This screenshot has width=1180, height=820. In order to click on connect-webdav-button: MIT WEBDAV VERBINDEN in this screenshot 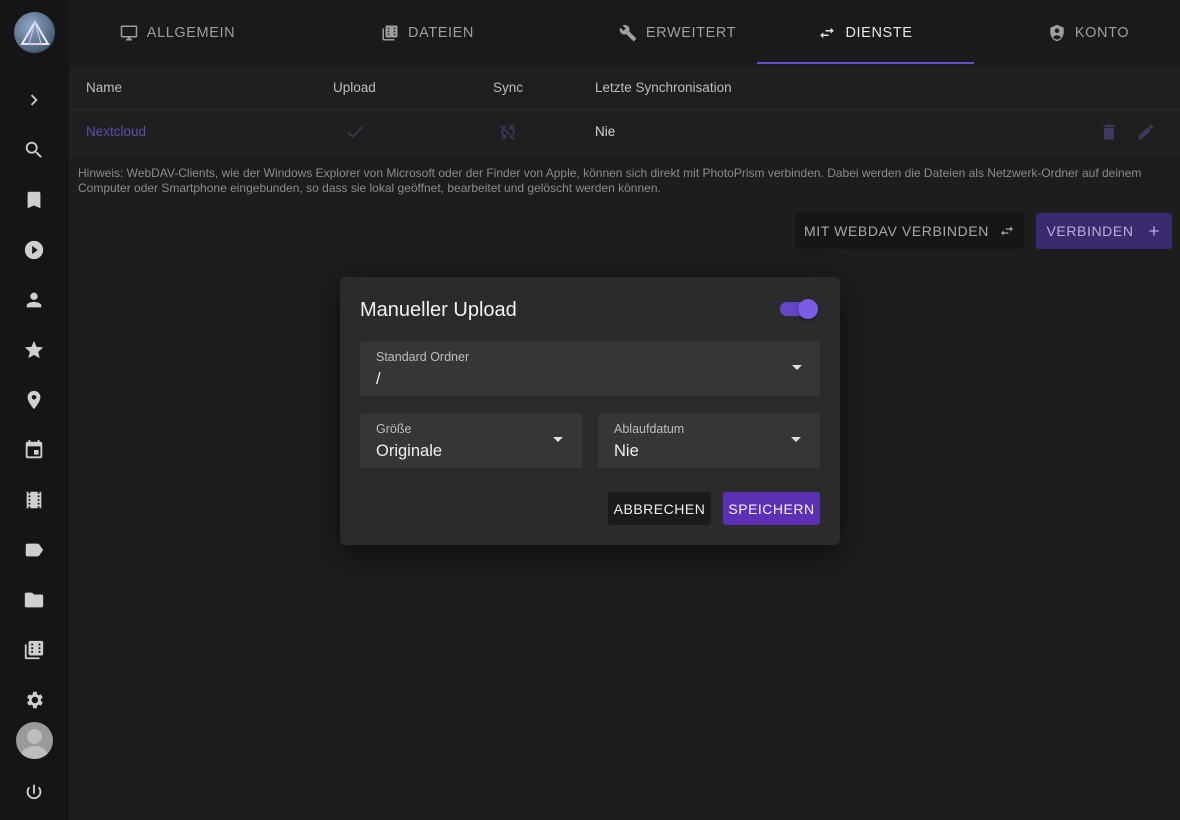, I will do `click(909, 231)`.